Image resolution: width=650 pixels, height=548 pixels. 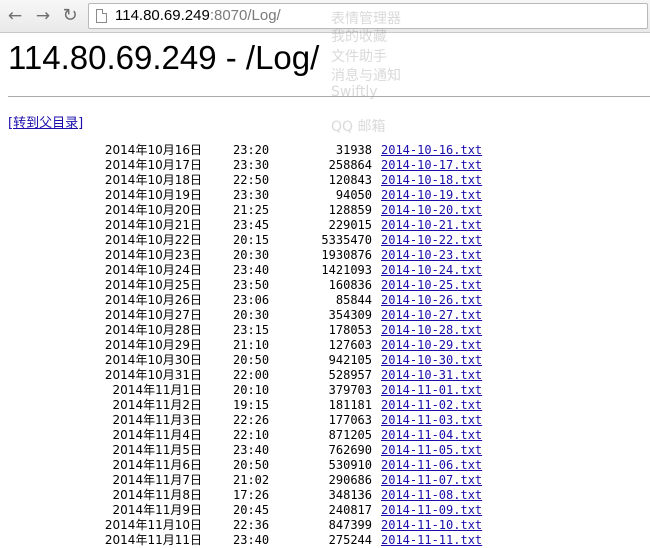 I want to click on file-date: 2014年10月18日, so click(x=153, y=180).